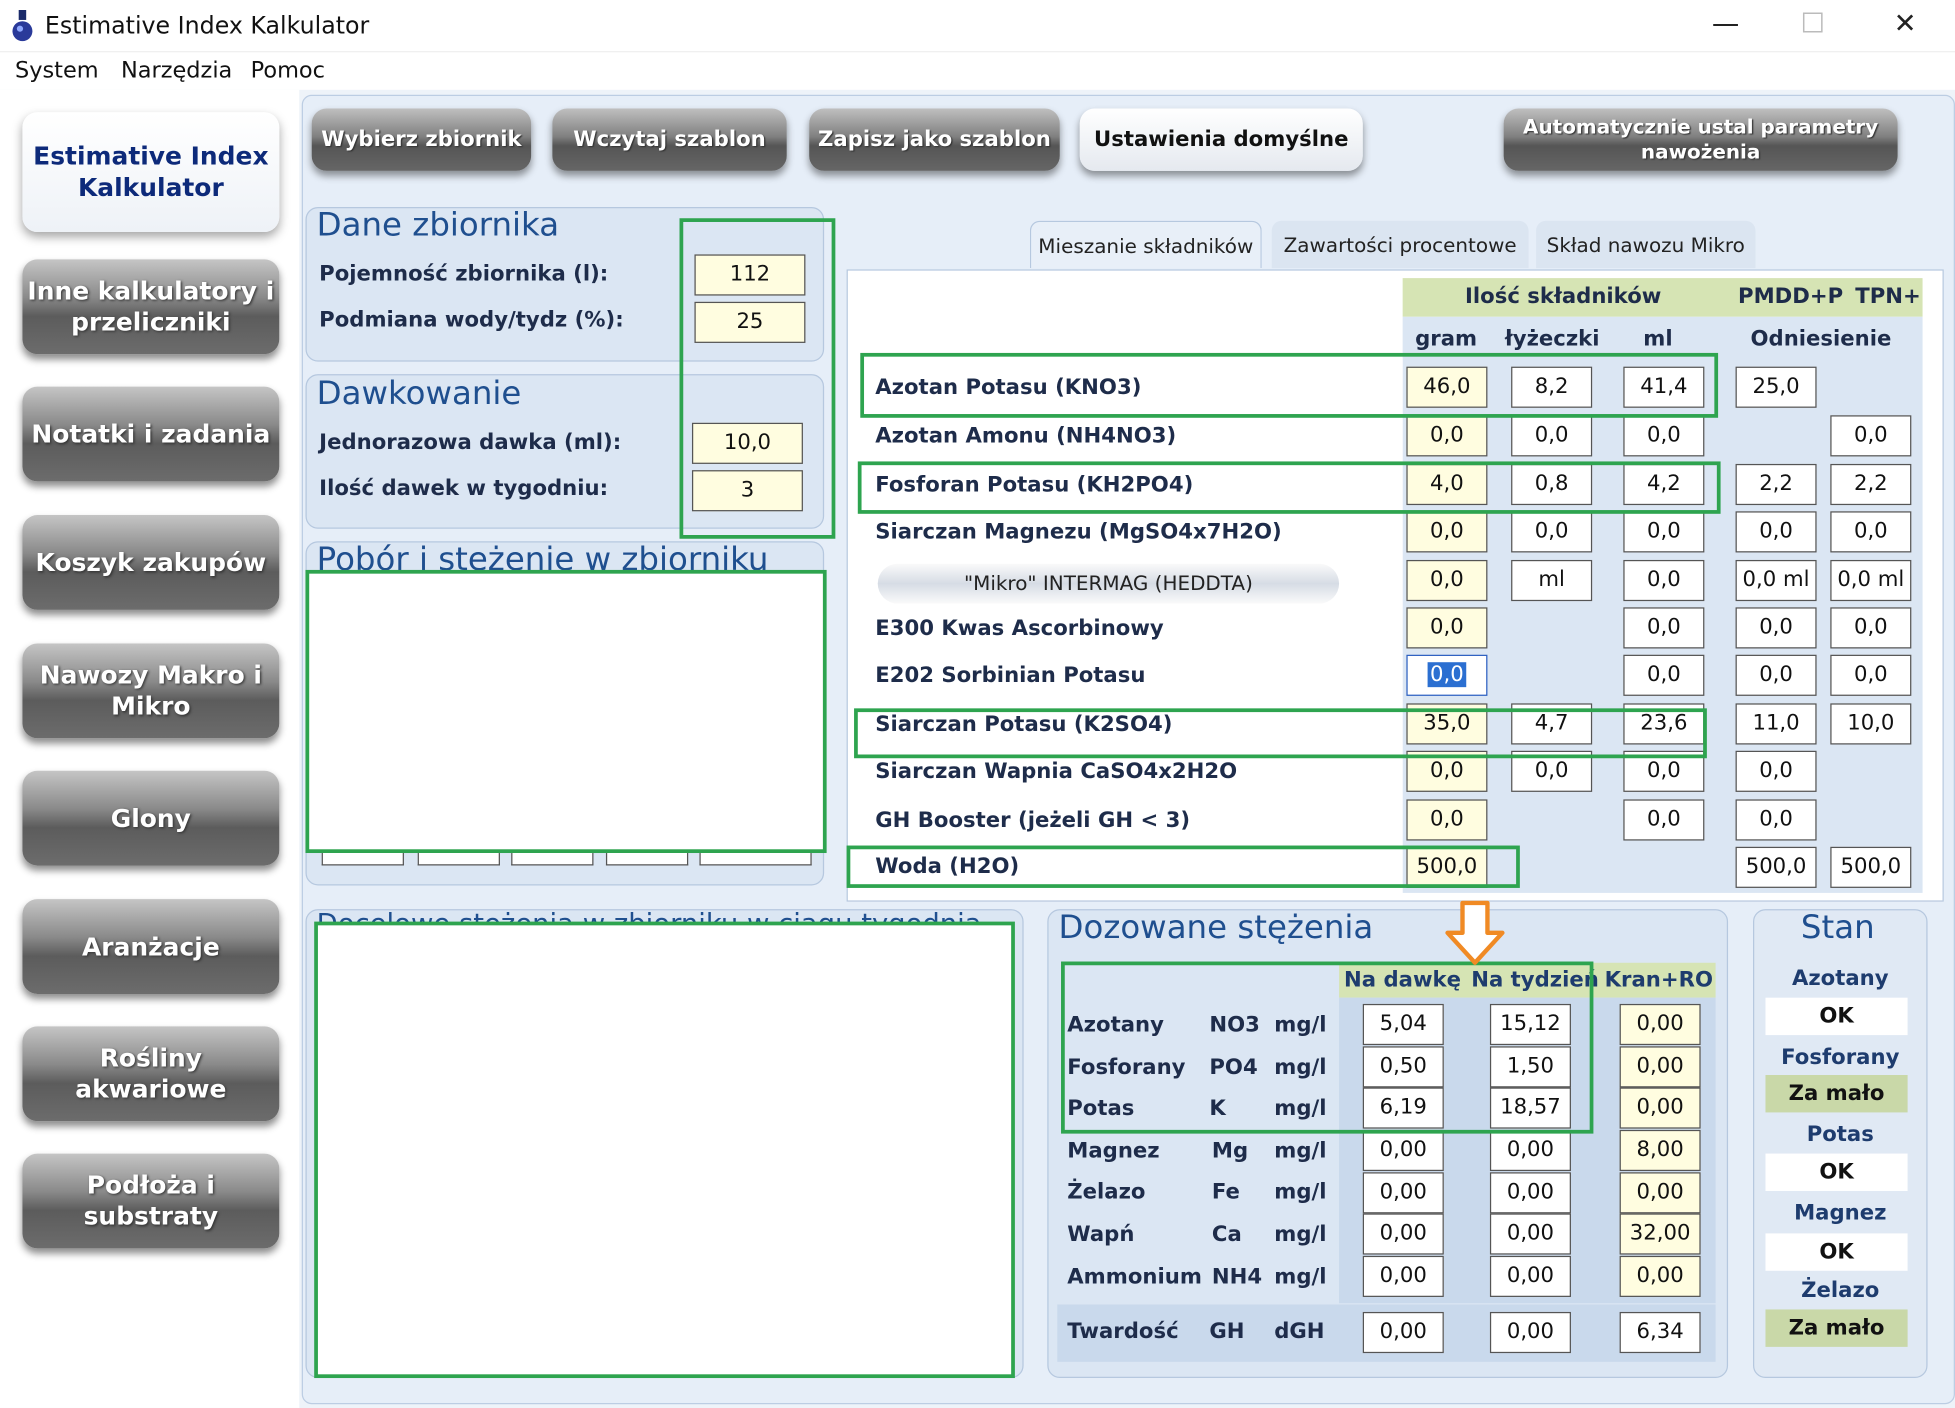  What do you see at coordinates (1289, 385) in the screenshot?
I see `highlight-kno3` at bounding box center [1289, 385].